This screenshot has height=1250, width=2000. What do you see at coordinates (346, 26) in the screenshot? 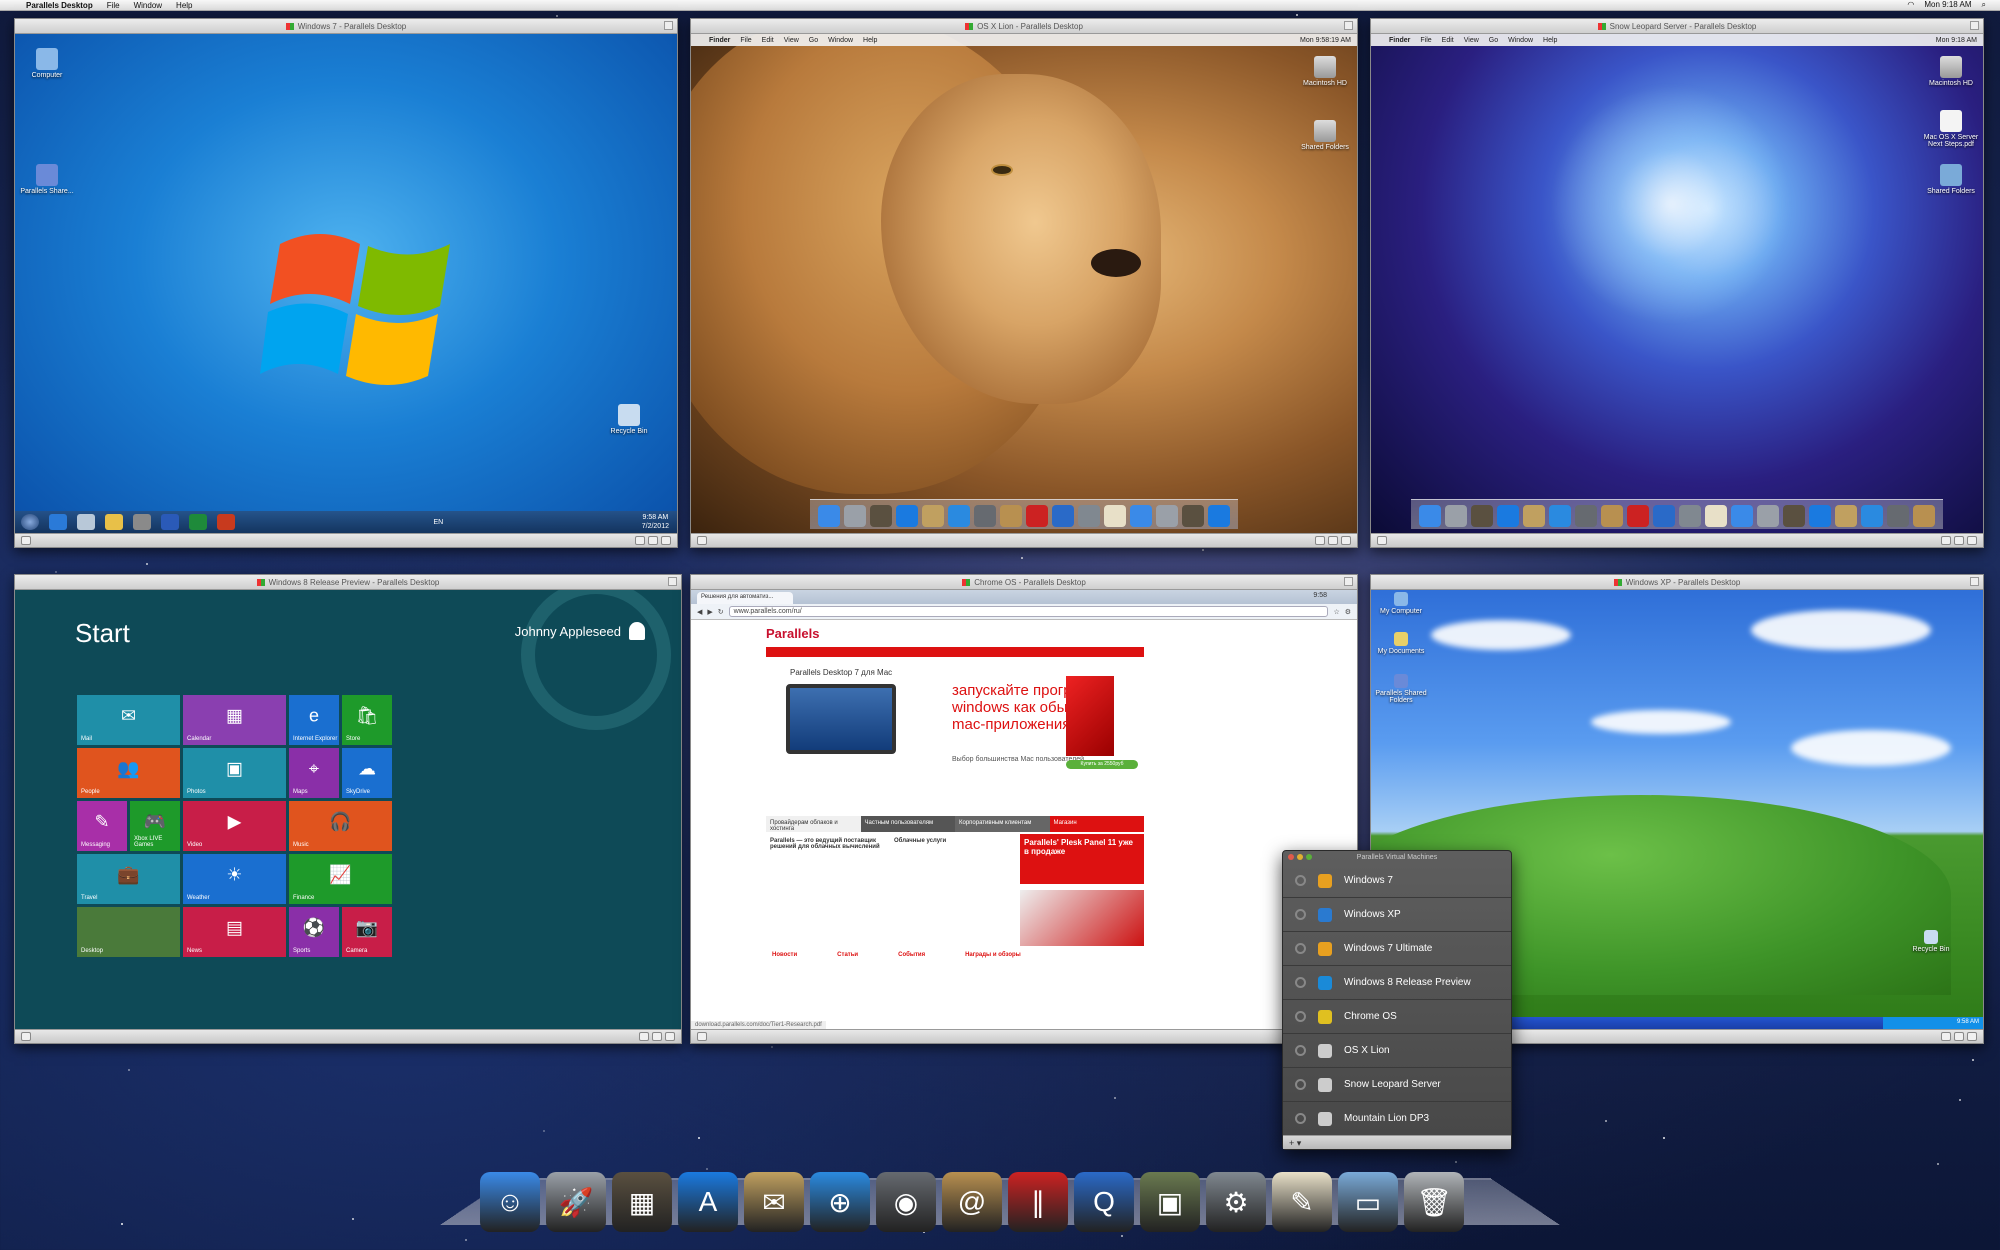
I see `window-titlebar: Windows 7 - Parallels Desktop` at bounding box center [346, 26].